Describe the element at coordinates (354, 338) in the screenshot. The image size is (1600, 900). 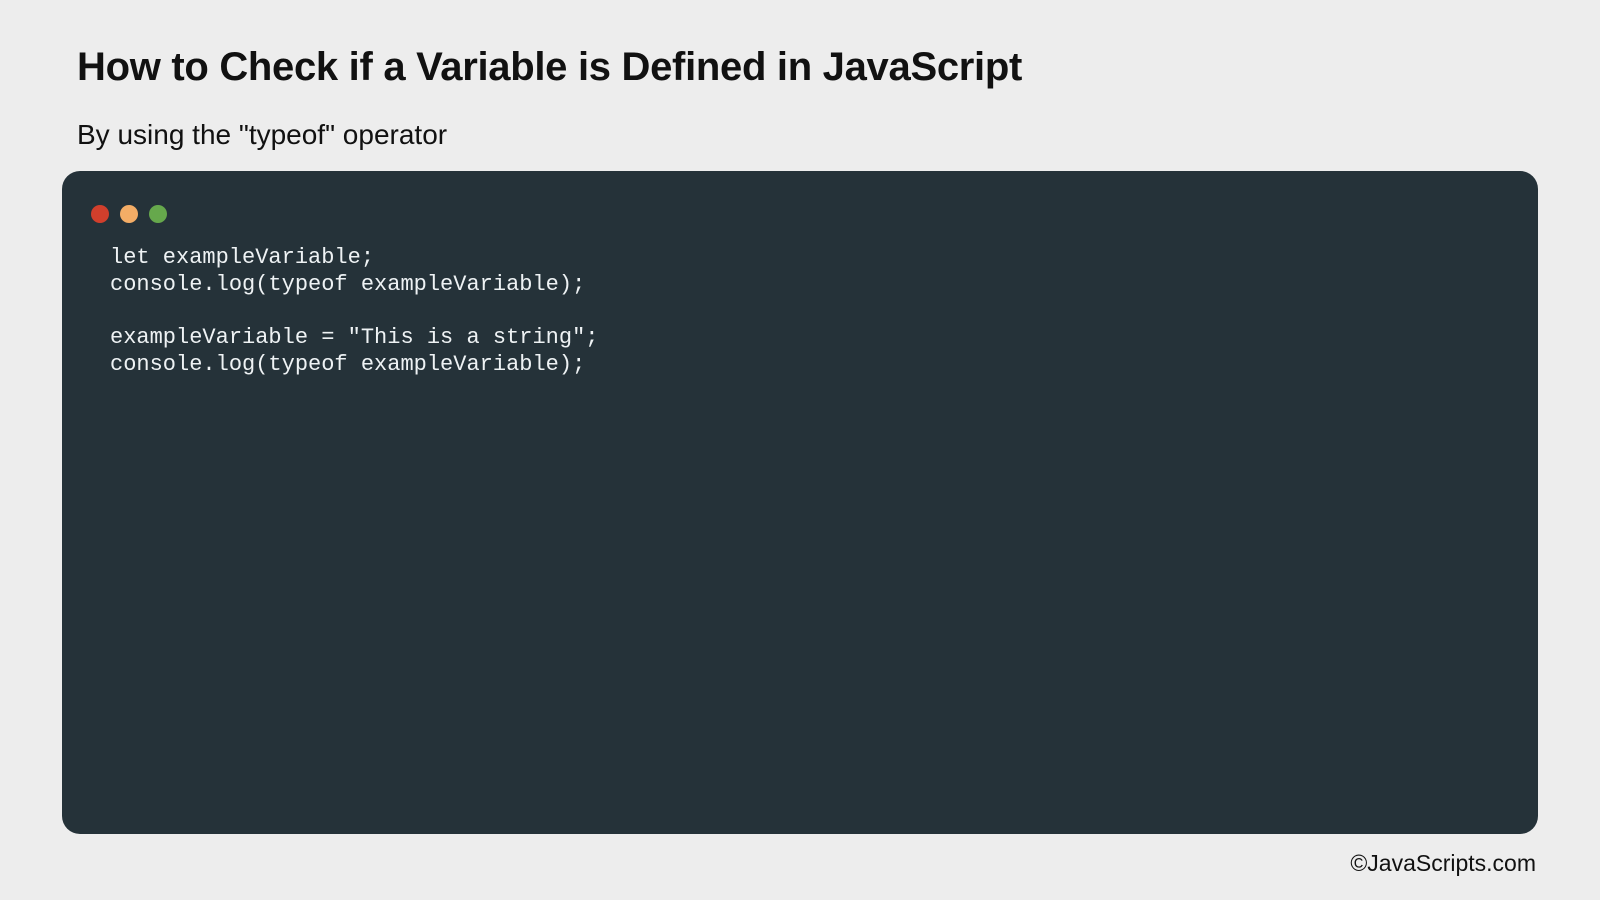
I see `code-line: exampleVariable = "This is a string";` at that location.